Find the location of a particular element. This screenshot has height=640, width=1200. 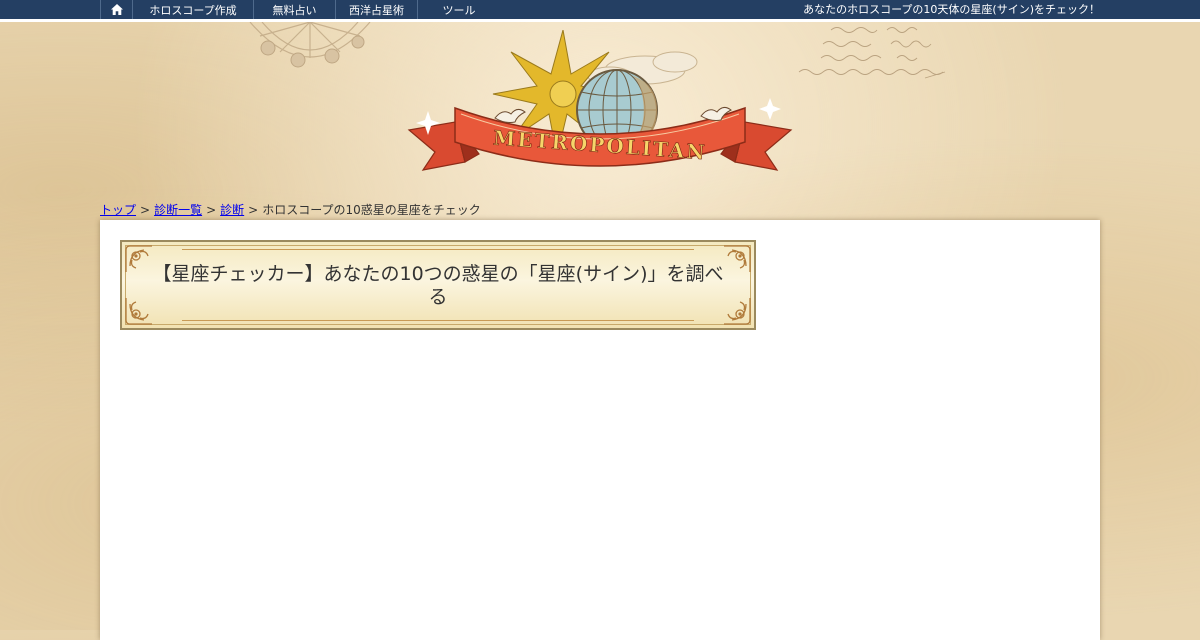

home-icon is located at coordinates (116, 9).